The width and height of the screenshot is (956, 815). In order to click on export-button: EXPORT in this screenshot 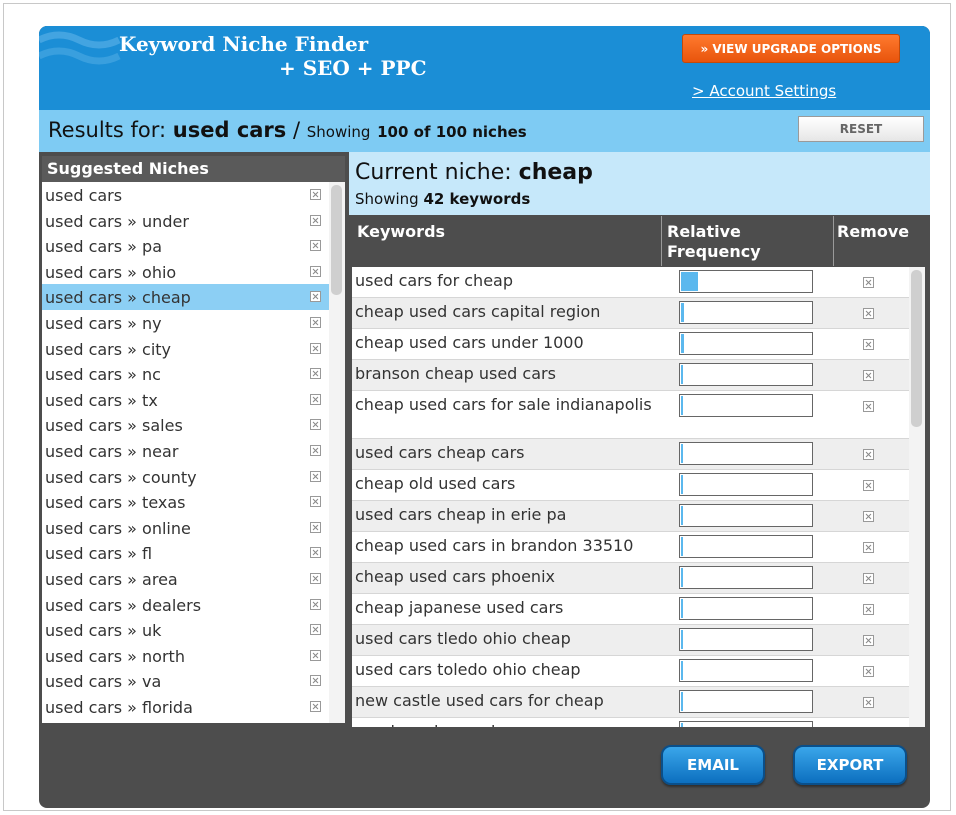, I will do `click(850, 765)`.